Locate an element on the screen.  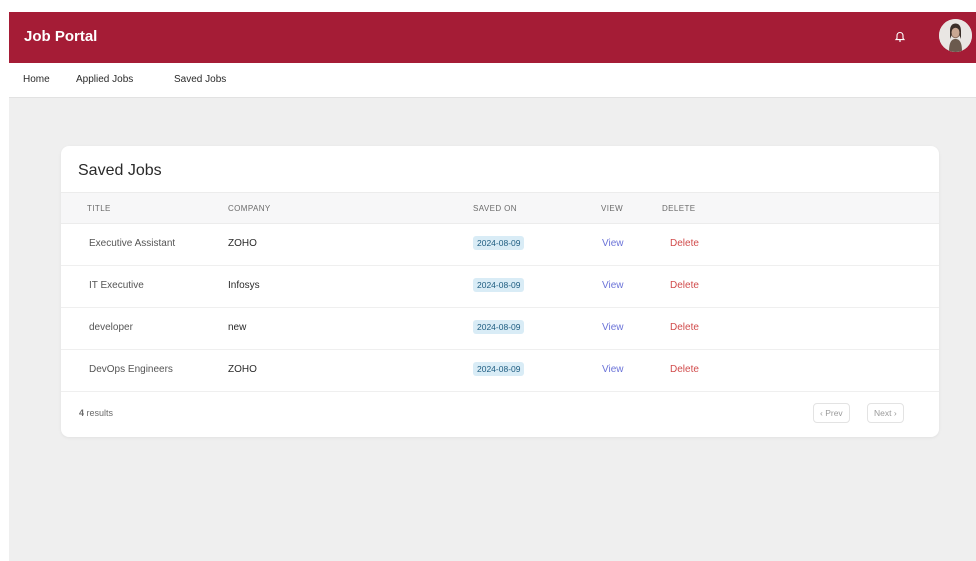
user-avatar is located at coordinates (955, 35).